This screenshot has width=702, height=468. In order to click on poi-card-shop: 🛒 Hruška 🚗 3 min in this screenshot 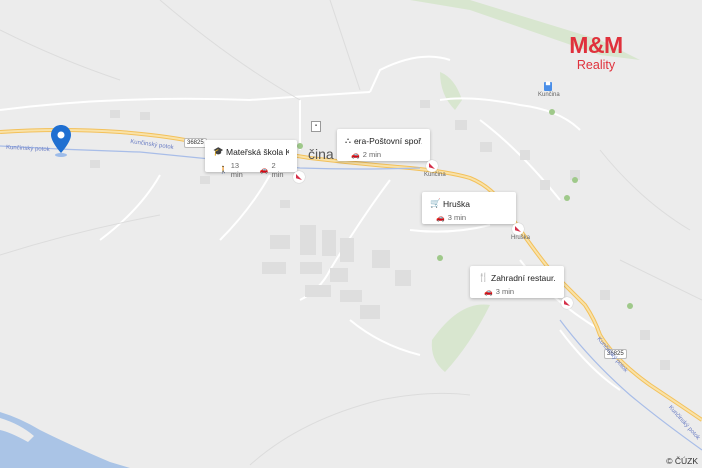, I will do `click(469, 208)`.